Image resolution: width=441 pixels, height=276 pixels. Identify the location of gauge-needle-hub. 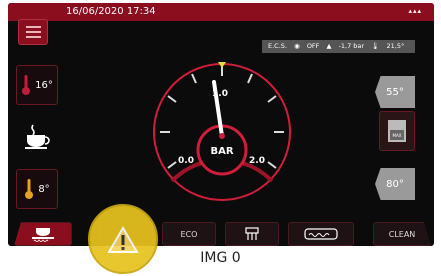
(222, 136).